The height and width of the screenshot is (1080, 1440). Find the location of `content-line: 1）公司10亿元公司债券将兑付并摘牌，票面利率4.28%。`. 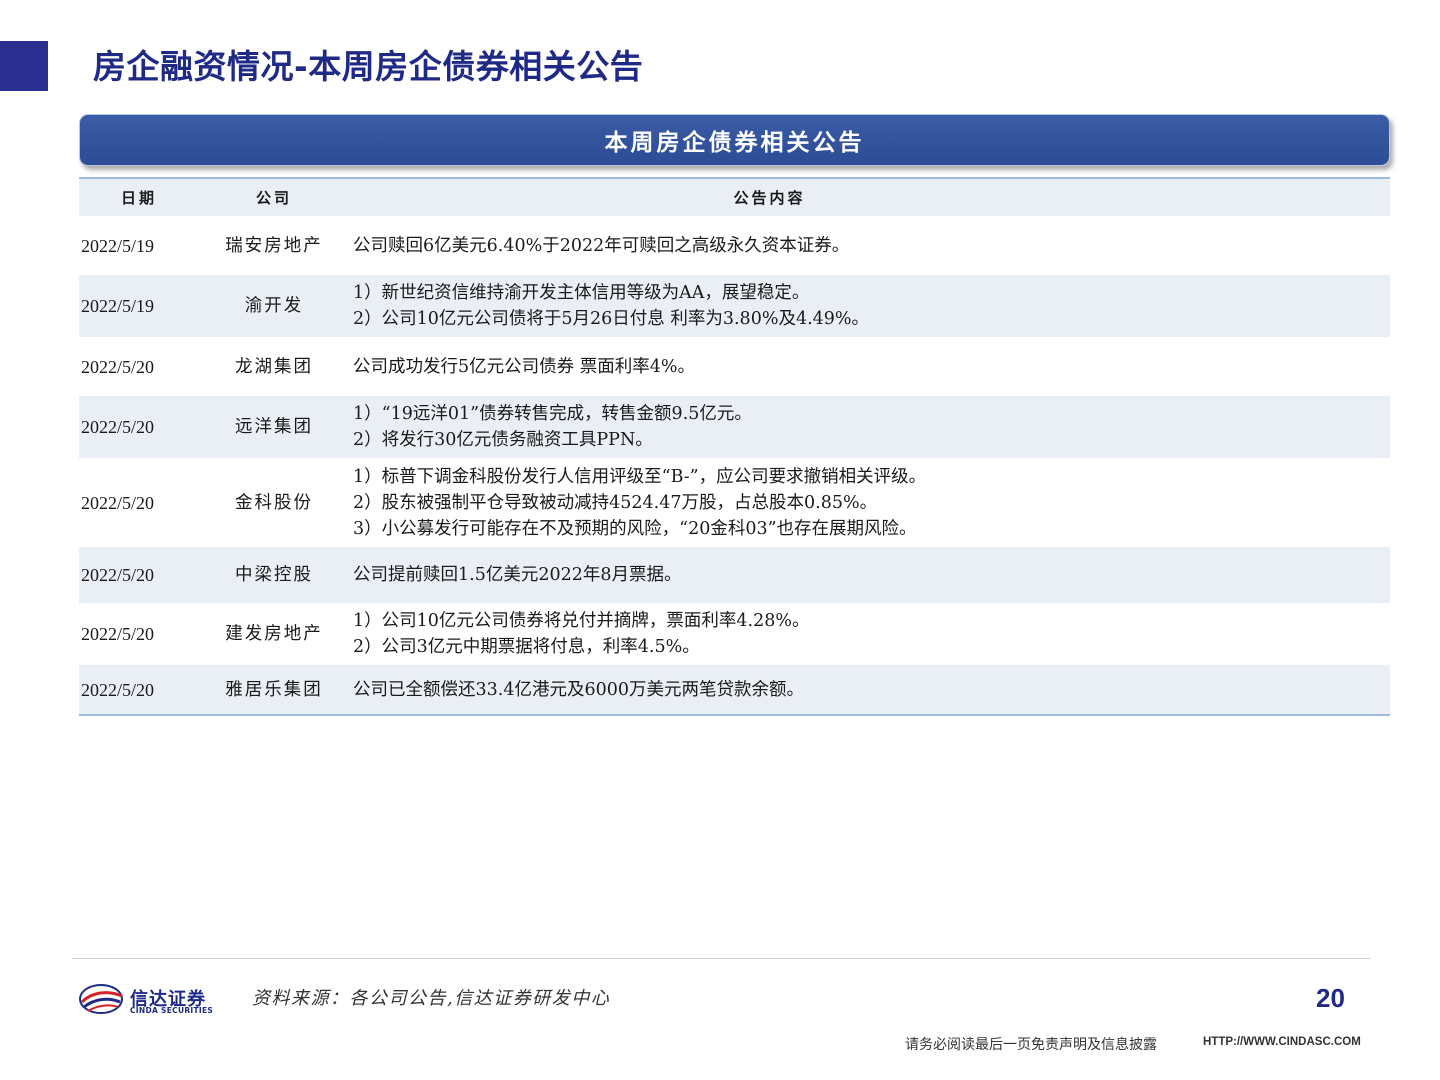

content-line: 1）公司10亿元公司债券将兑付并摘牌，票面利率4.28%。 is located at coordinates (581, 621).